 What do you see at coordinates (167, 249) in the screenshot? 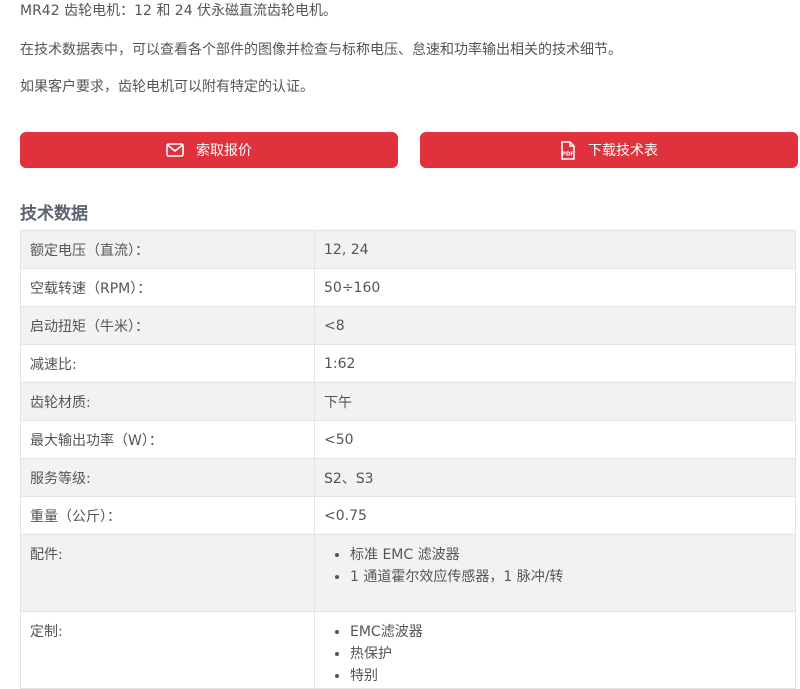
I see `spec-label: 额定电压（直流）：` at bounding box center [167, 249].